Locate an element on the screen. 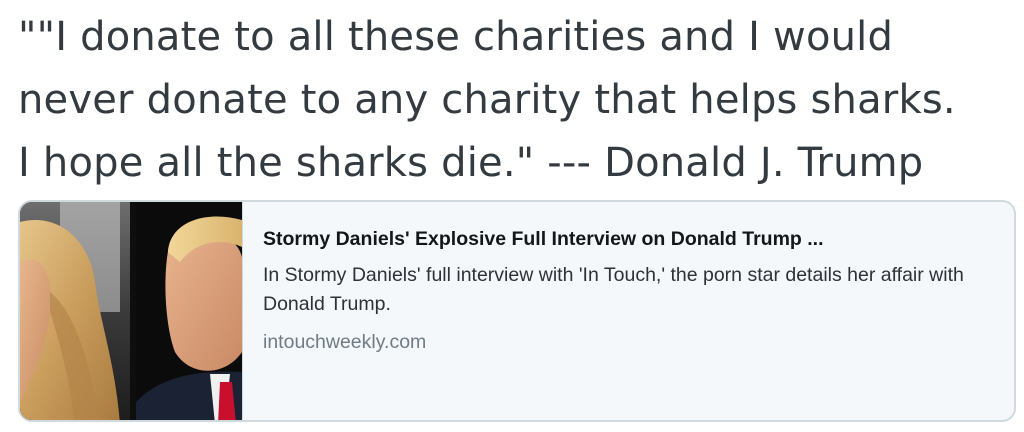 The height and width of the screenshot is (432, 1024). card-thumbnail-image is located at coordinates (131, 311).